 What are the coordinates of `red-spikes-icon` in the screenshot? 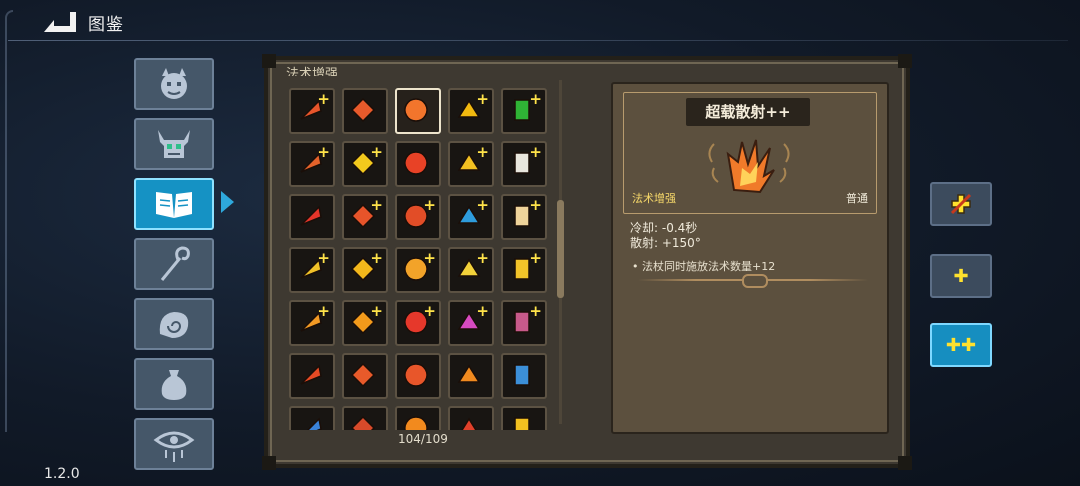 It's located at (469, 423).